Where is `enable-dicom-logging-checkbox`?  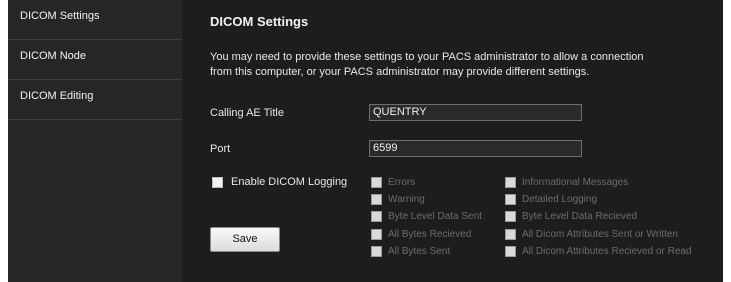
enable-dicom-logging-checkbox is located at coordinates (217, 182).